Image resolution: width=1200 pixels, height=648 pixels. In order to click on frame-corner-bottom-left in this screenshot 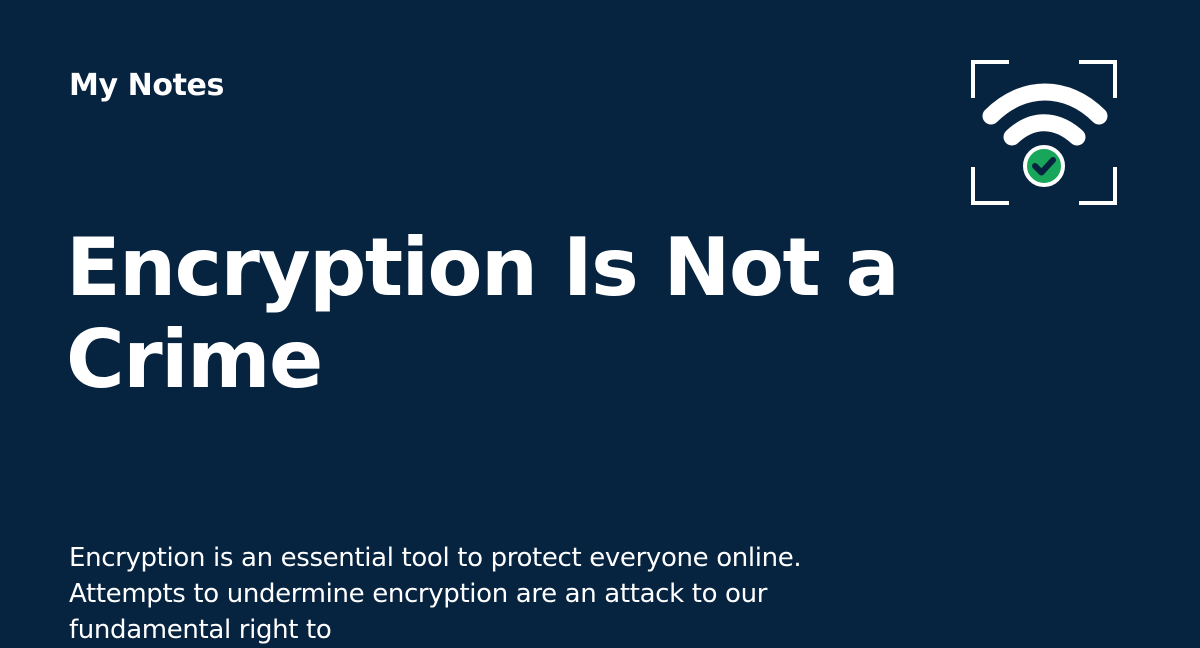, I will do `click(990, 186)`.